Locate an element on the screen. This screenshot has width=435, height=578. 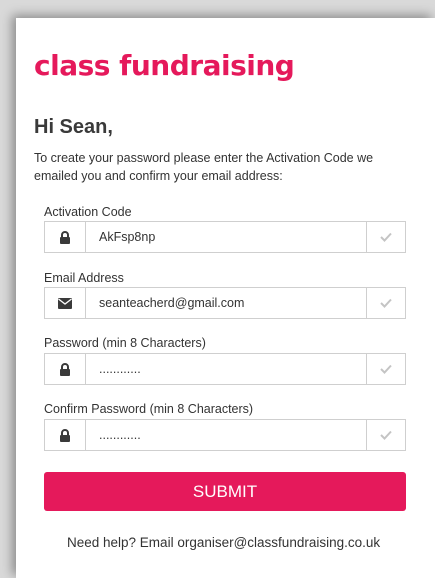
activation-code-input is located at coordinates (226, 237).